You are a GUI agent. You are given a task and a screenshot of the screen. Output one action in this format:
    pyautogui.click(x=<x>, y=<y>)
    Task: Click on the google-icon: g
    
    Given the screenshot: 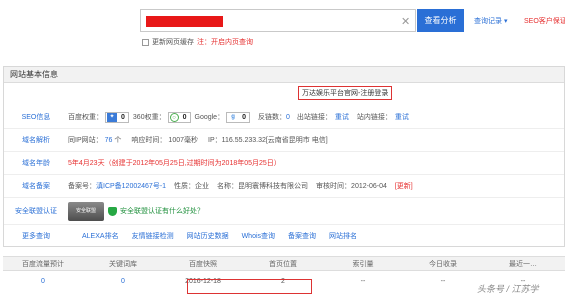 What is the action you would take?
    pyautogui.click(x=233, y=117)
    